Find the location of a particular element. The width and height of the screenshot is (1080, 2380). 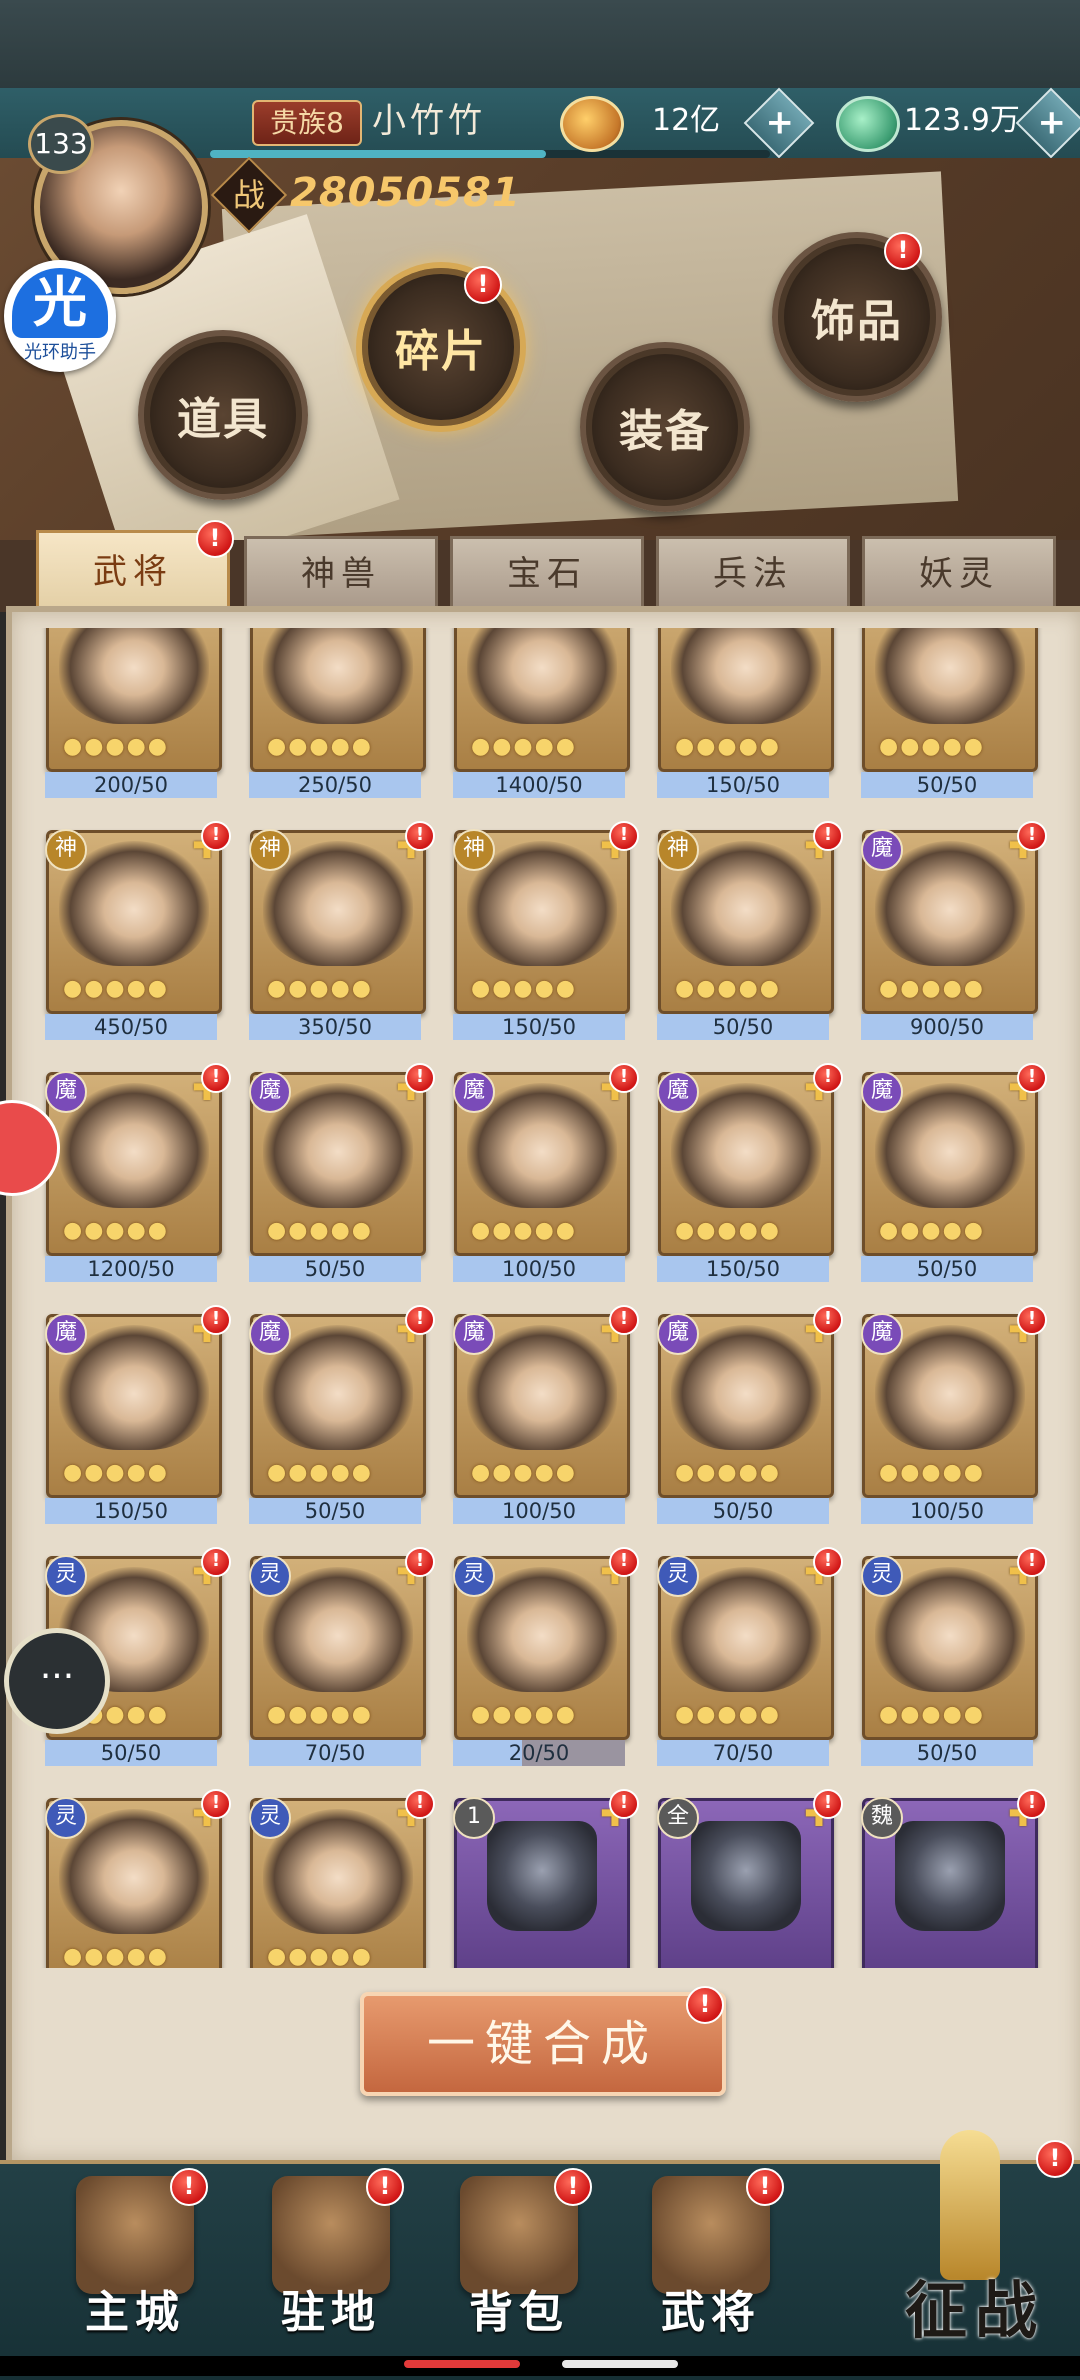

nav-backpack: ! 背包 is located at coordinates (519, 2257).